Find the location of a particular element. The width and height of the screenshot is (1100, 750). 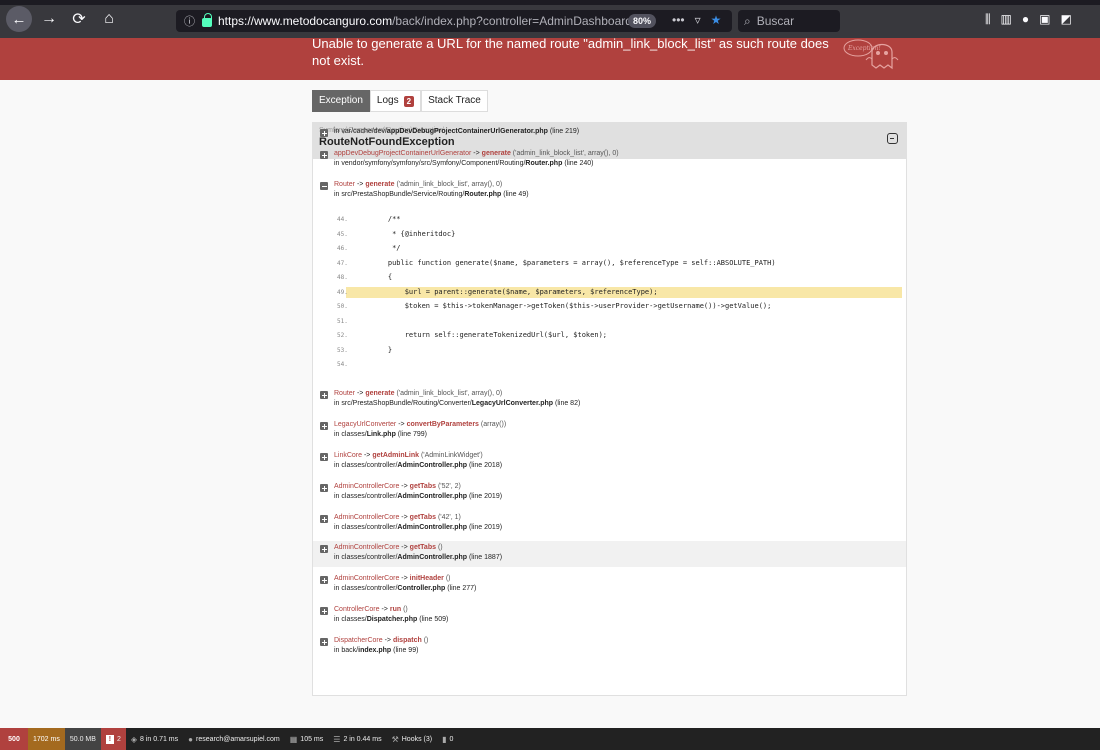

library-icon: ⫼ is located at coordinates (988, 19).